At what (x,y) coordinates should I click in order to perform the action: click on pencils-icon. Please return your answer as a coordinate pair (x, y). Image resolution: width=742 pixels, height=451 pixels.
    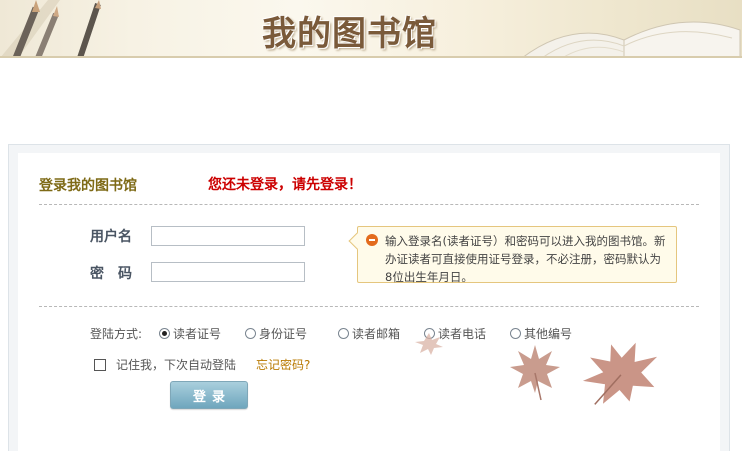
    Looking at the image, I should click on (50, 29).